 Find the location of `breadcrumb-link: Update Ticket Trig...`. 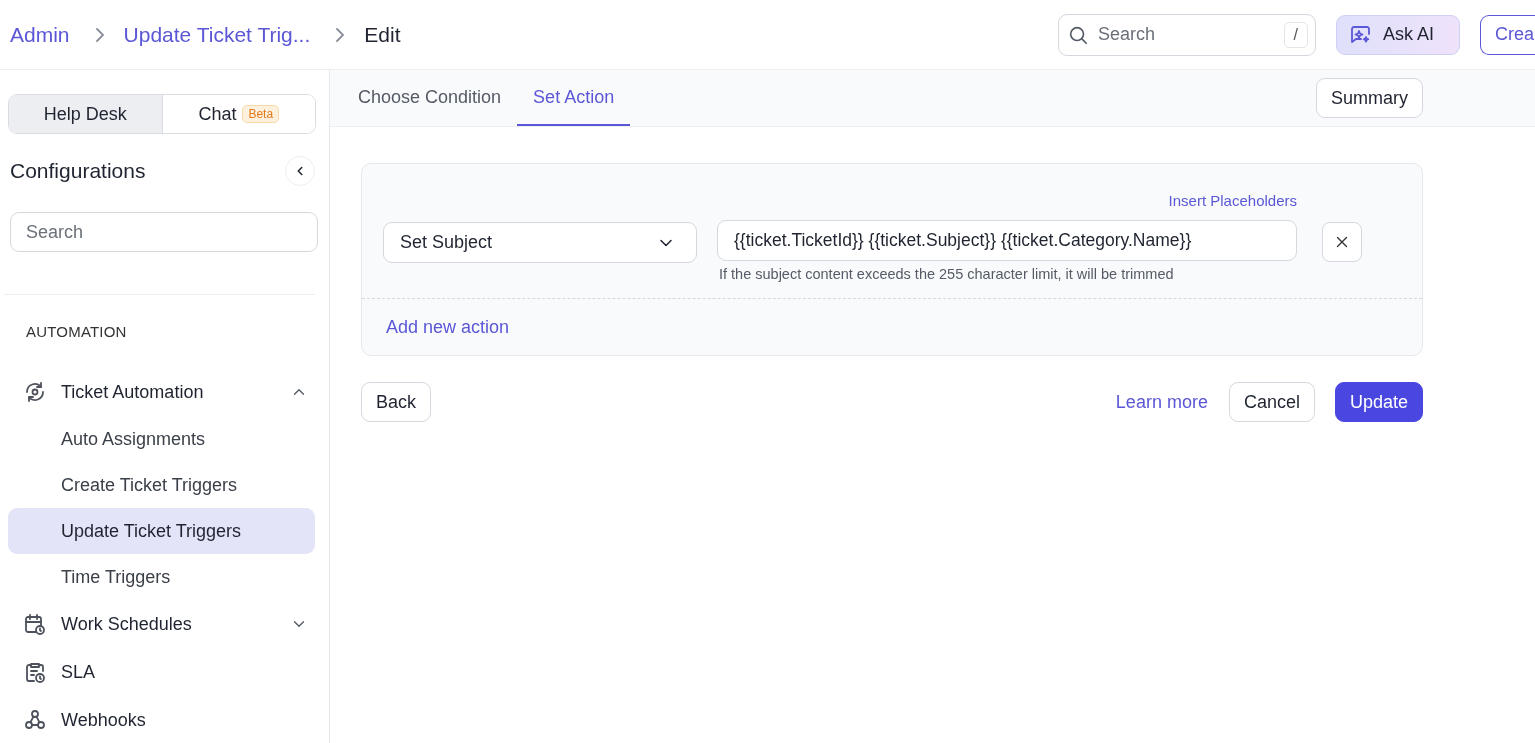

breadcrumb-link: Update Ticket Trig... is located at coordinates (217, 34).